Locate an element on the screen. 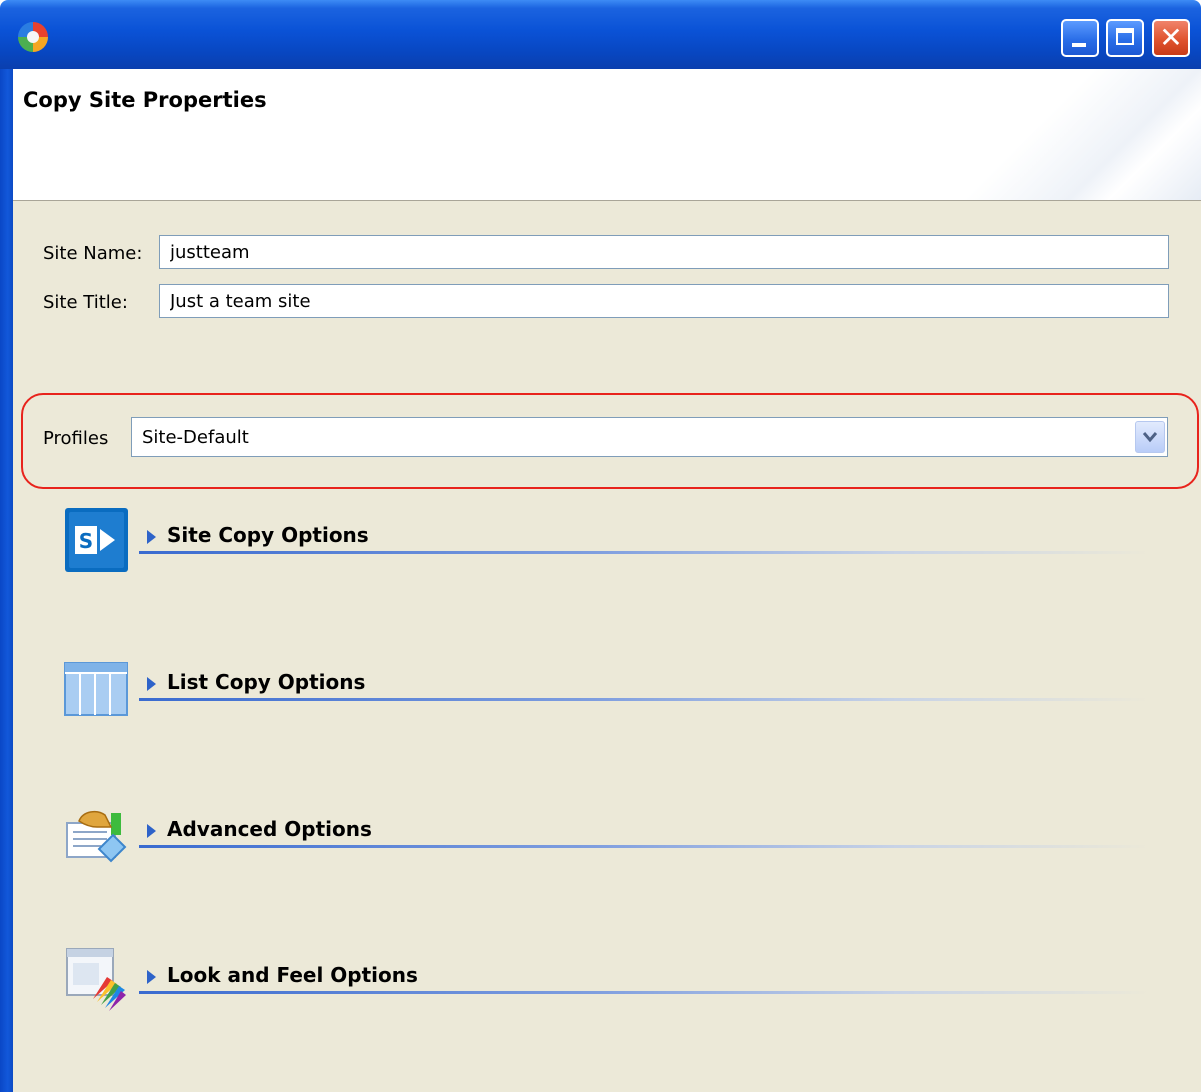  close-button: ✕ is located at coordinates (1171, 38).